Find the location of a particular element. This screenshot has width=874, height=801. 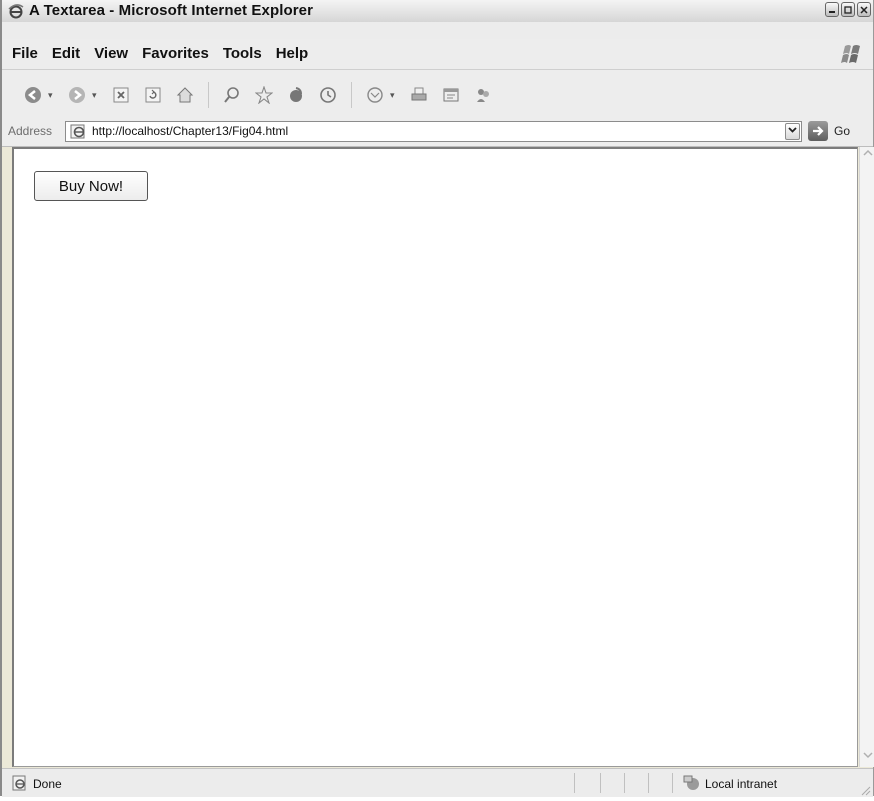

status-bar: Done Local intranet is located at coordinates (437, 782).